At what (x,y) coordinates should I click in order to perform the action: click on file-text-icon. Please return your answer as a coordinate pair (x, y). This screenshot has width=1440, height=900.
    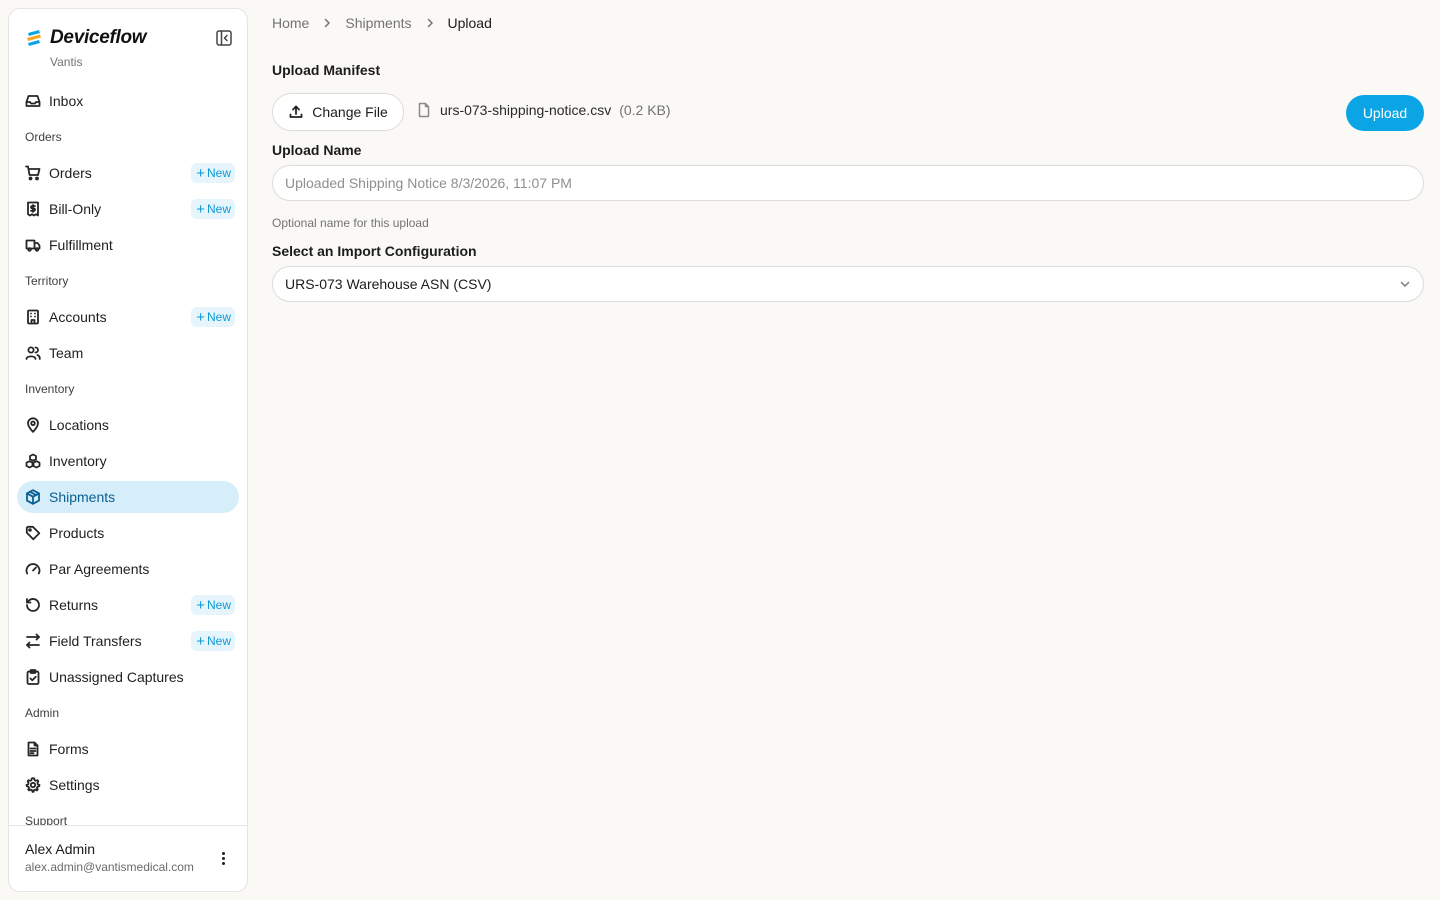
    Looking at the image, I should click on (33, 749).